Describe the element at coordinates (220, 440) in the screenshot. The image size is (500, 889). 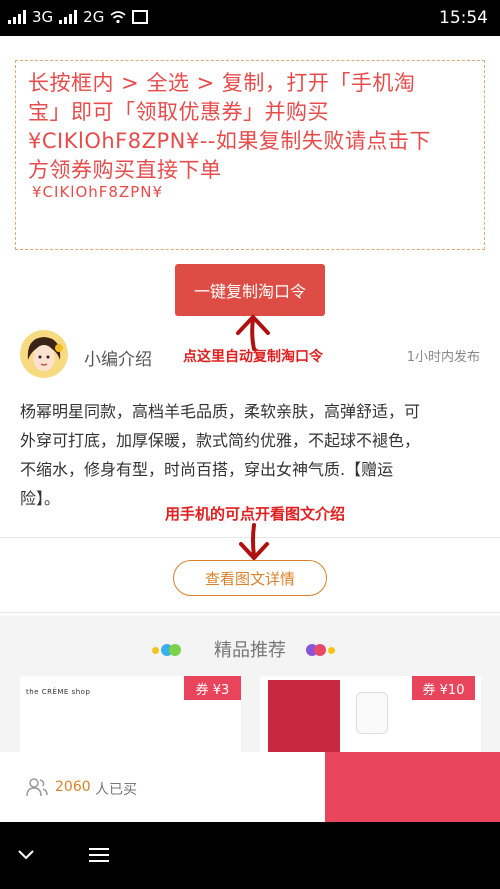
I see `description-line: 外穿可打底，加厚保暖，款式简约优雅，不起球不褪色，` at that location.